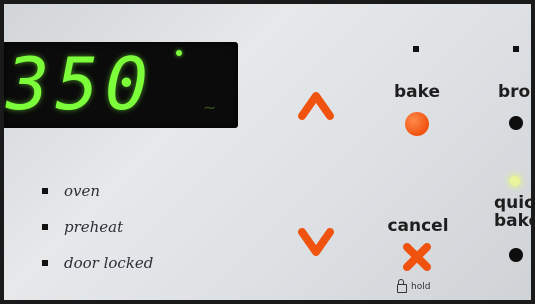 Image resolution: width=535 pixels, height=304 pixels. What do you see at coordinates (210, 107) in the screenshot?
I see `display-segment: ~` at bounding box center [210, 107].